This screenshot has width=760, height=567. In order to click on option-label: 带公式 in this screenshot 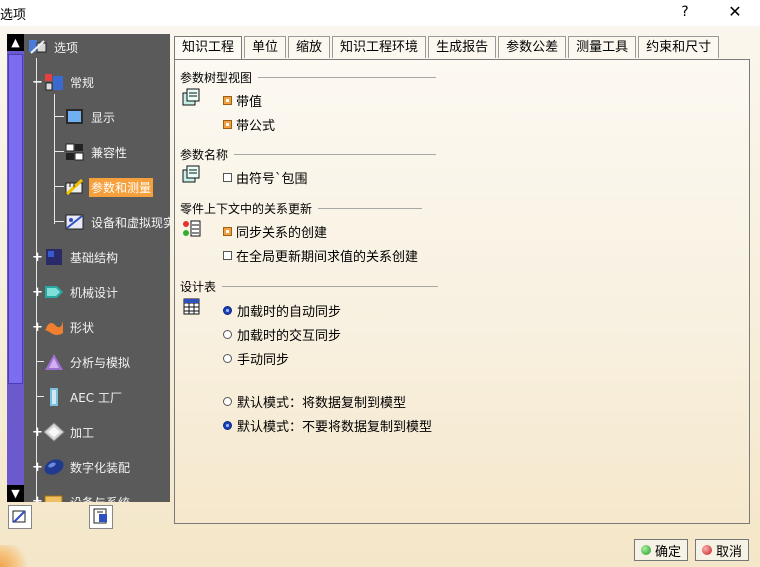, I will do `click(256, 126)`.